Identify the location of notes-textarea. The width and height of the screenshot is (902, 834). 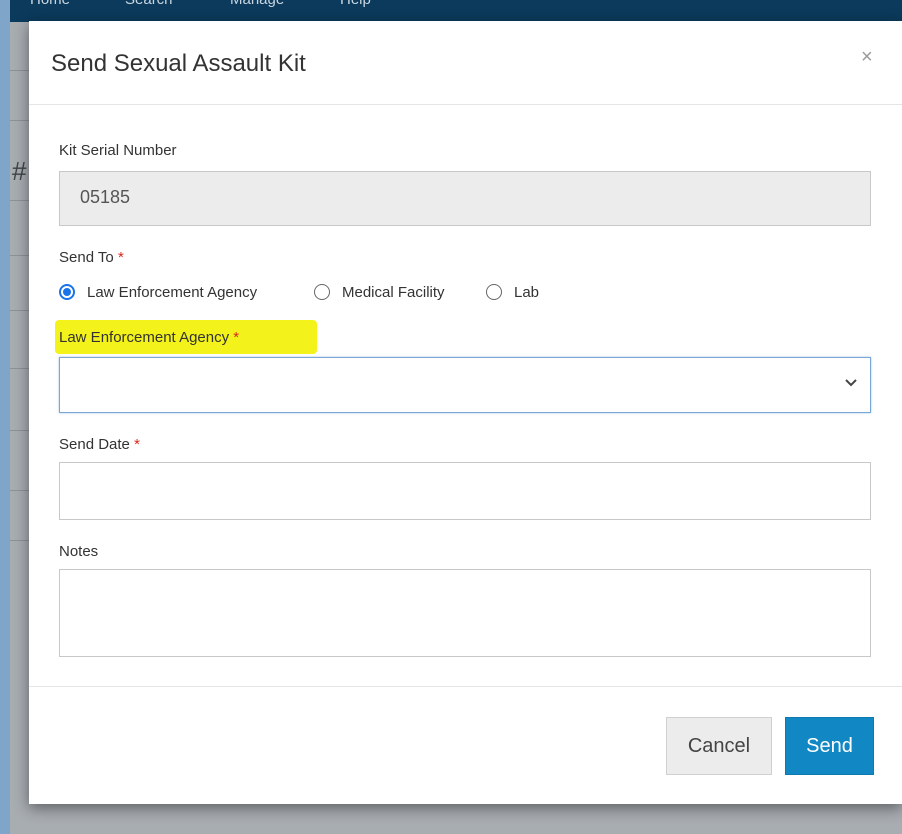
(465, 613).